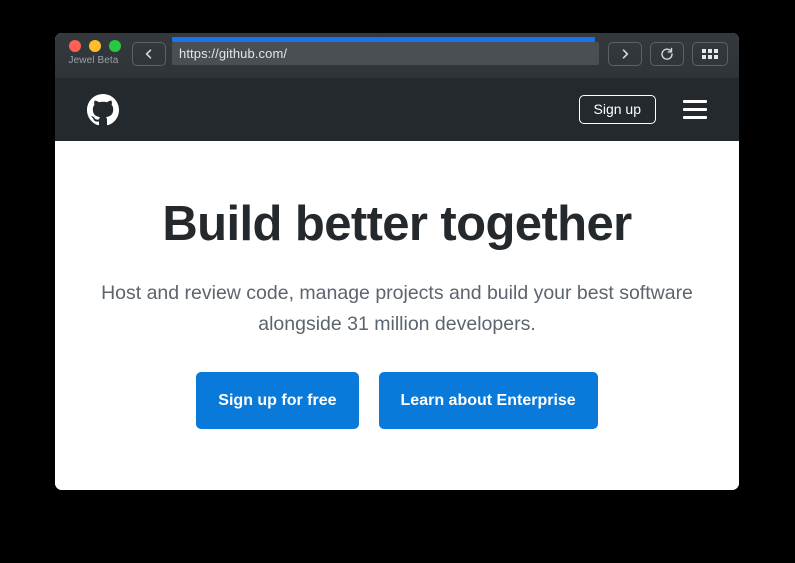  I want to click on github-octocat-icon, so click(103, 109).